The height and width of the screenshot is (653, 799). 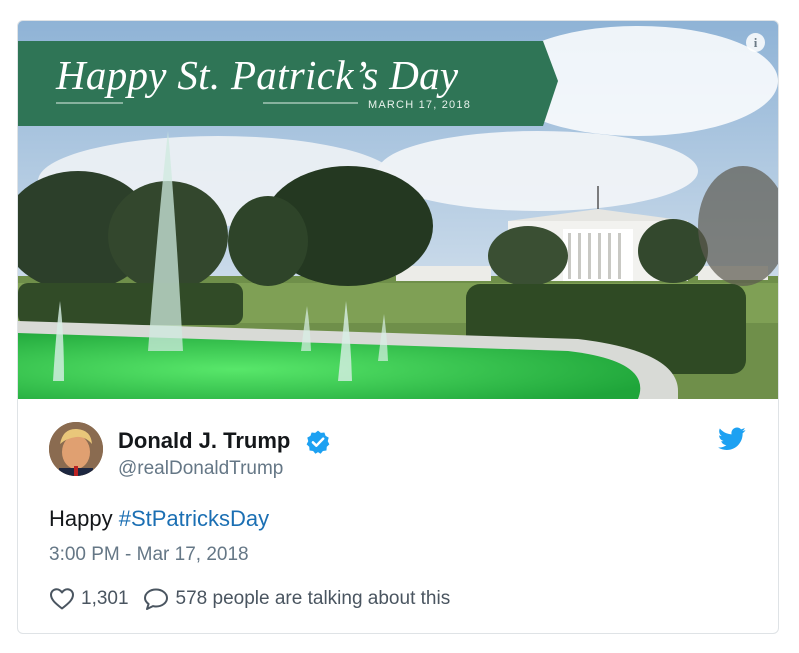 What do you see at coordinates (257, 75) in the screenshot?
I see `banner-title: Happy St. Patrick’s Day` at bounding box center [257, 75].